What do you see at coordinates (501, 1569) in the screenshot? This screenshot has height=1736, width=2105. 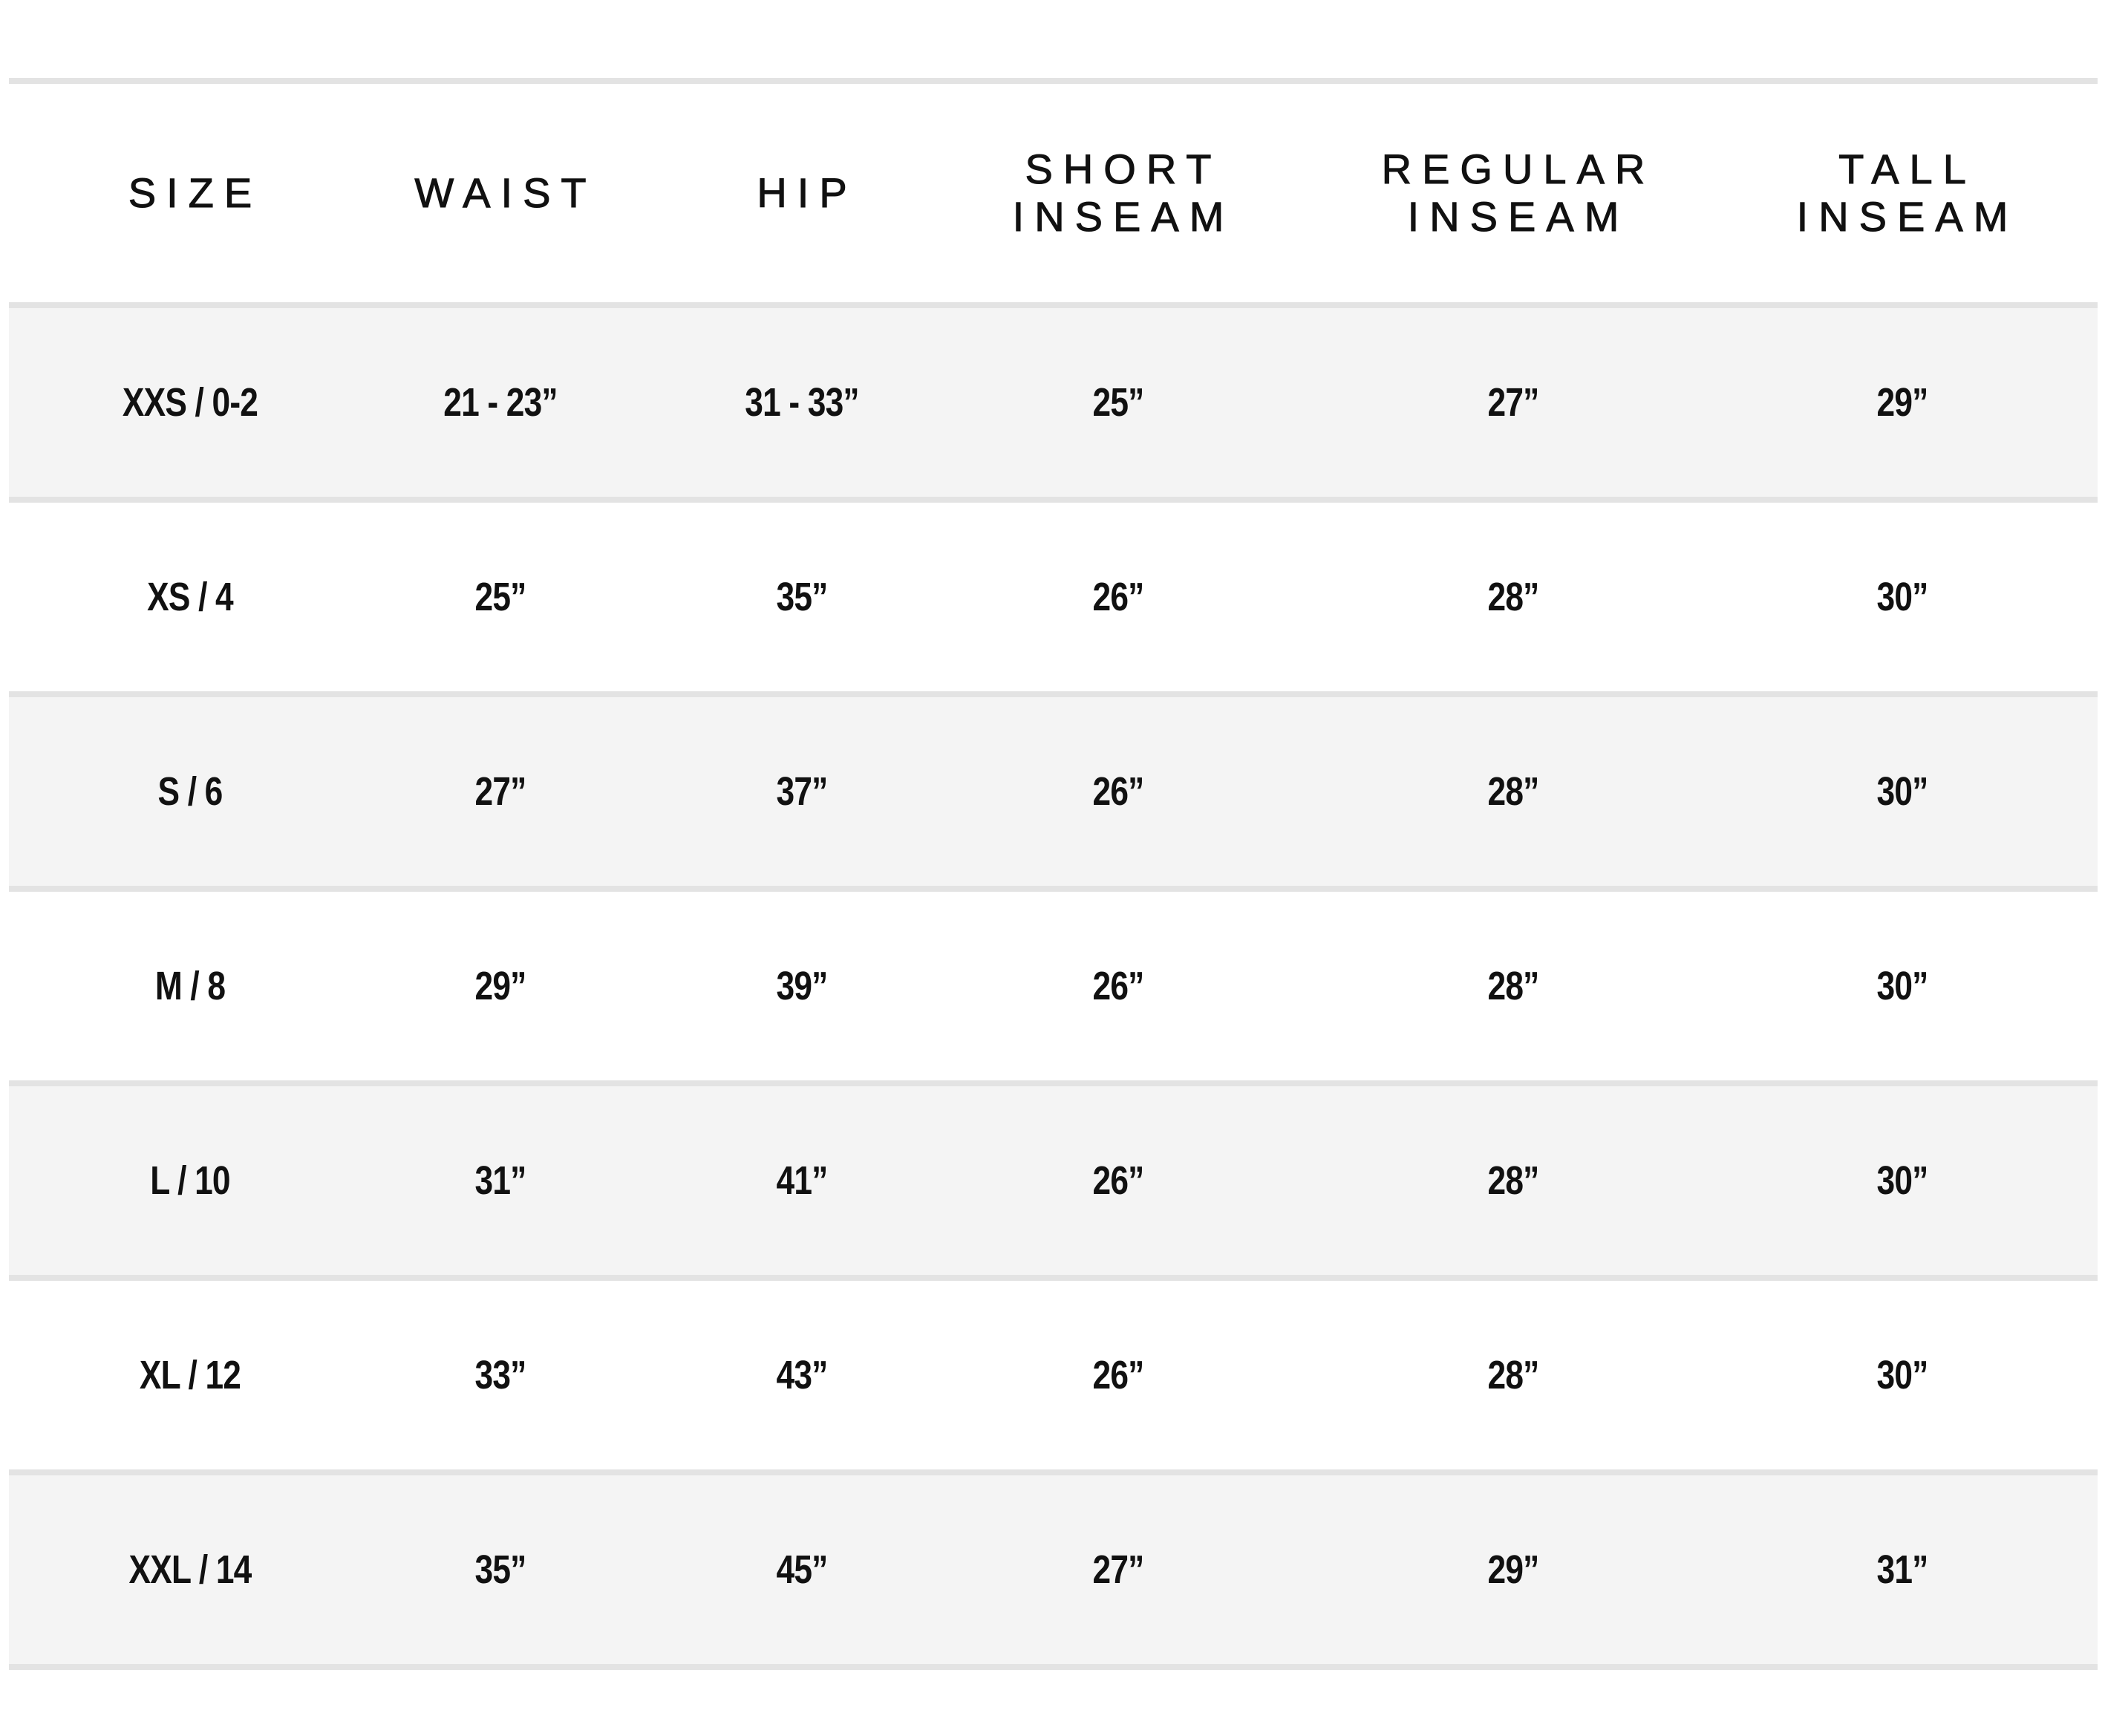 I see `cell-waist: 35”` at bounding box center [501, 1569].